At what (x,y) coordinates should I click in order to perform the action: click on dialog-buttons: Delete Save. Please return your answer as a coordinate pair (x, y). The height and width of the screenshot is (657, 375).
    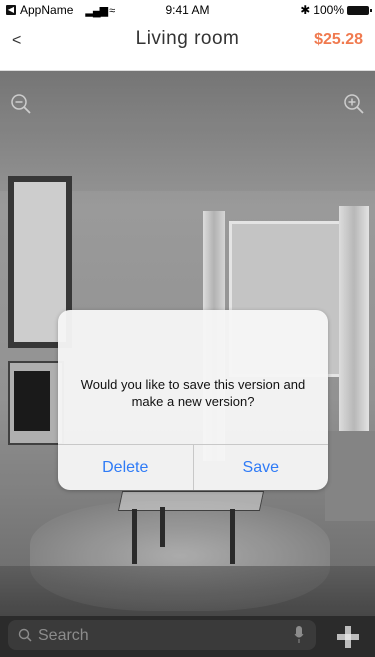
    Looking at the image, I should click on (193, 467).